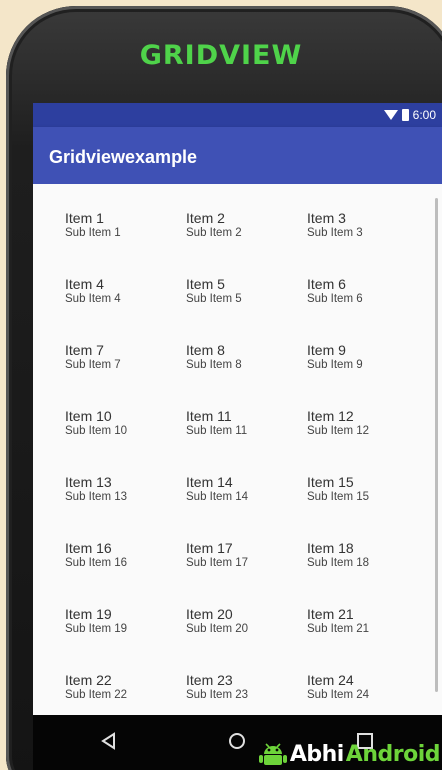  What do you see at coordinates (96, 497) in the screenshot?
I see `grid-item-subtitle: Sub Item 13` at bounding box center [96, 497].